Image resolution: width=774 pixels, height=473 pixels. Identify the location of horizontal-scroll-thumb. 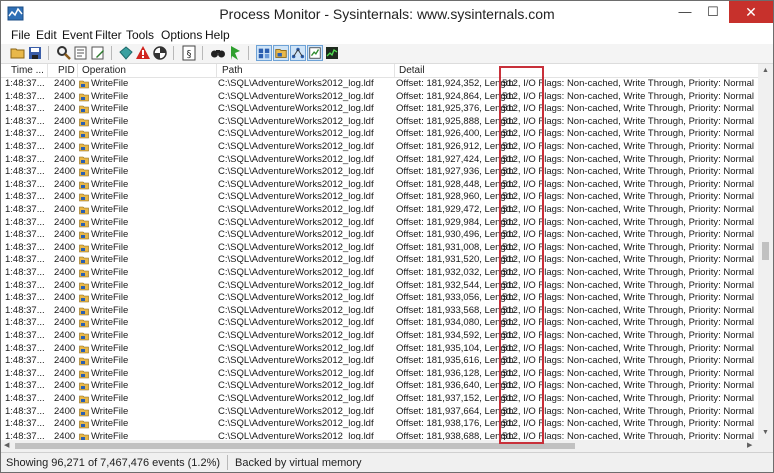
(295, 446).